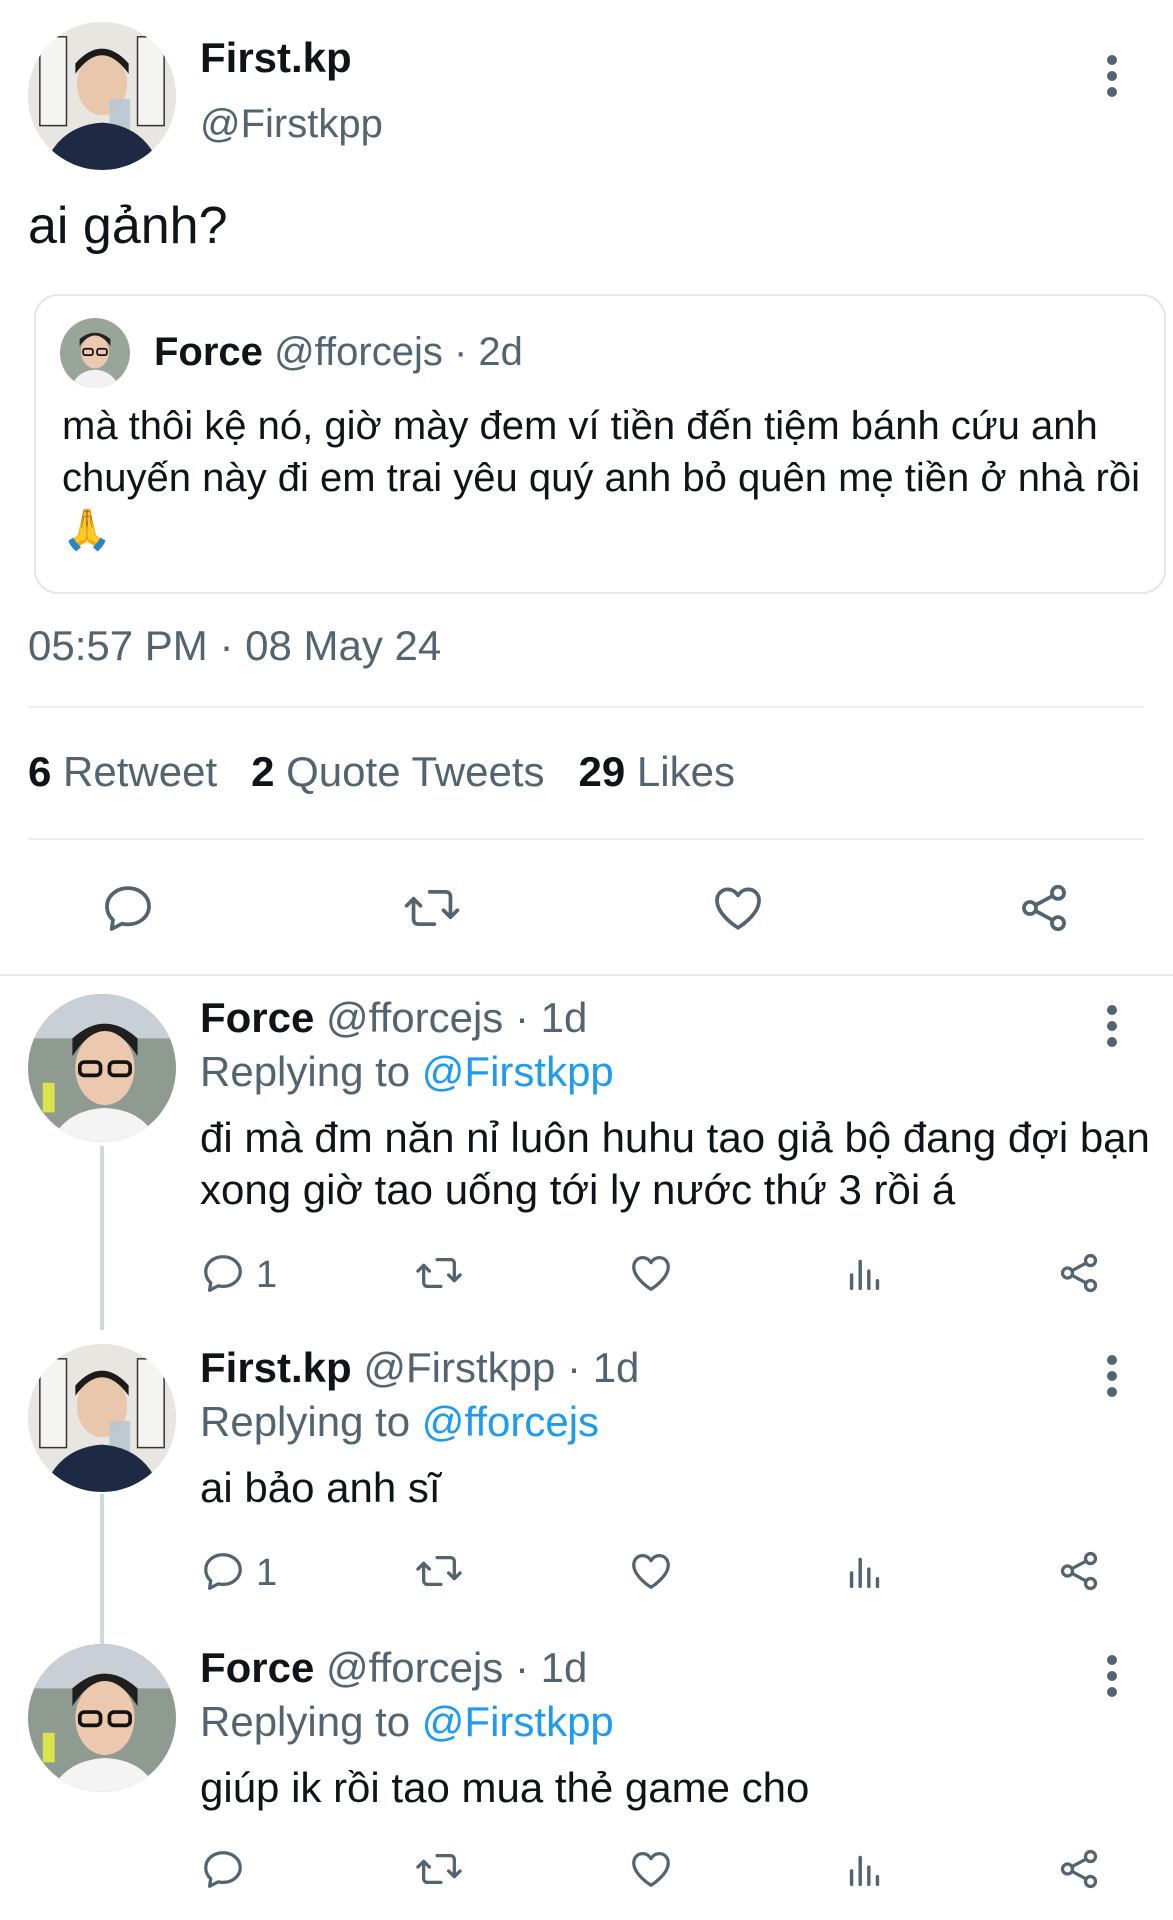 This screenshot has width=1173, height=1920. Describe the element at coordinates (276, 58) in the screenshot. I see `main-author-name: First.kp` at that location.